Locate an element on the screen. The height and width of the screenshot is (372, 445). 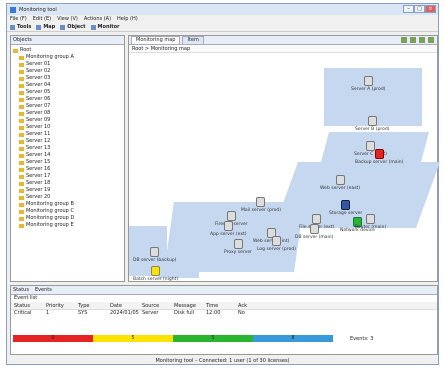
toolbar-map: Map is located at coordinates (45, 27).